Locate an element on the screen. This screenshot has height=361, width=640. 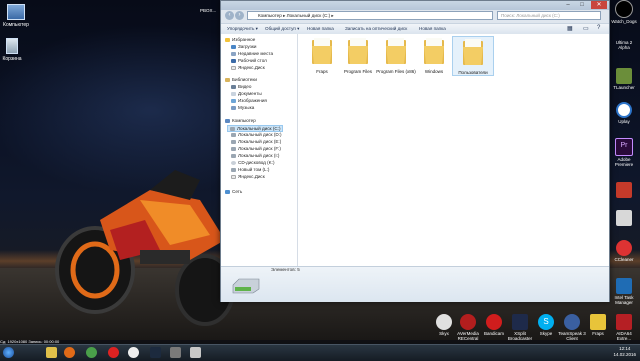
desktop-icon-ultima: Ultima 2 Alpha is located at coordinates (624, 45).